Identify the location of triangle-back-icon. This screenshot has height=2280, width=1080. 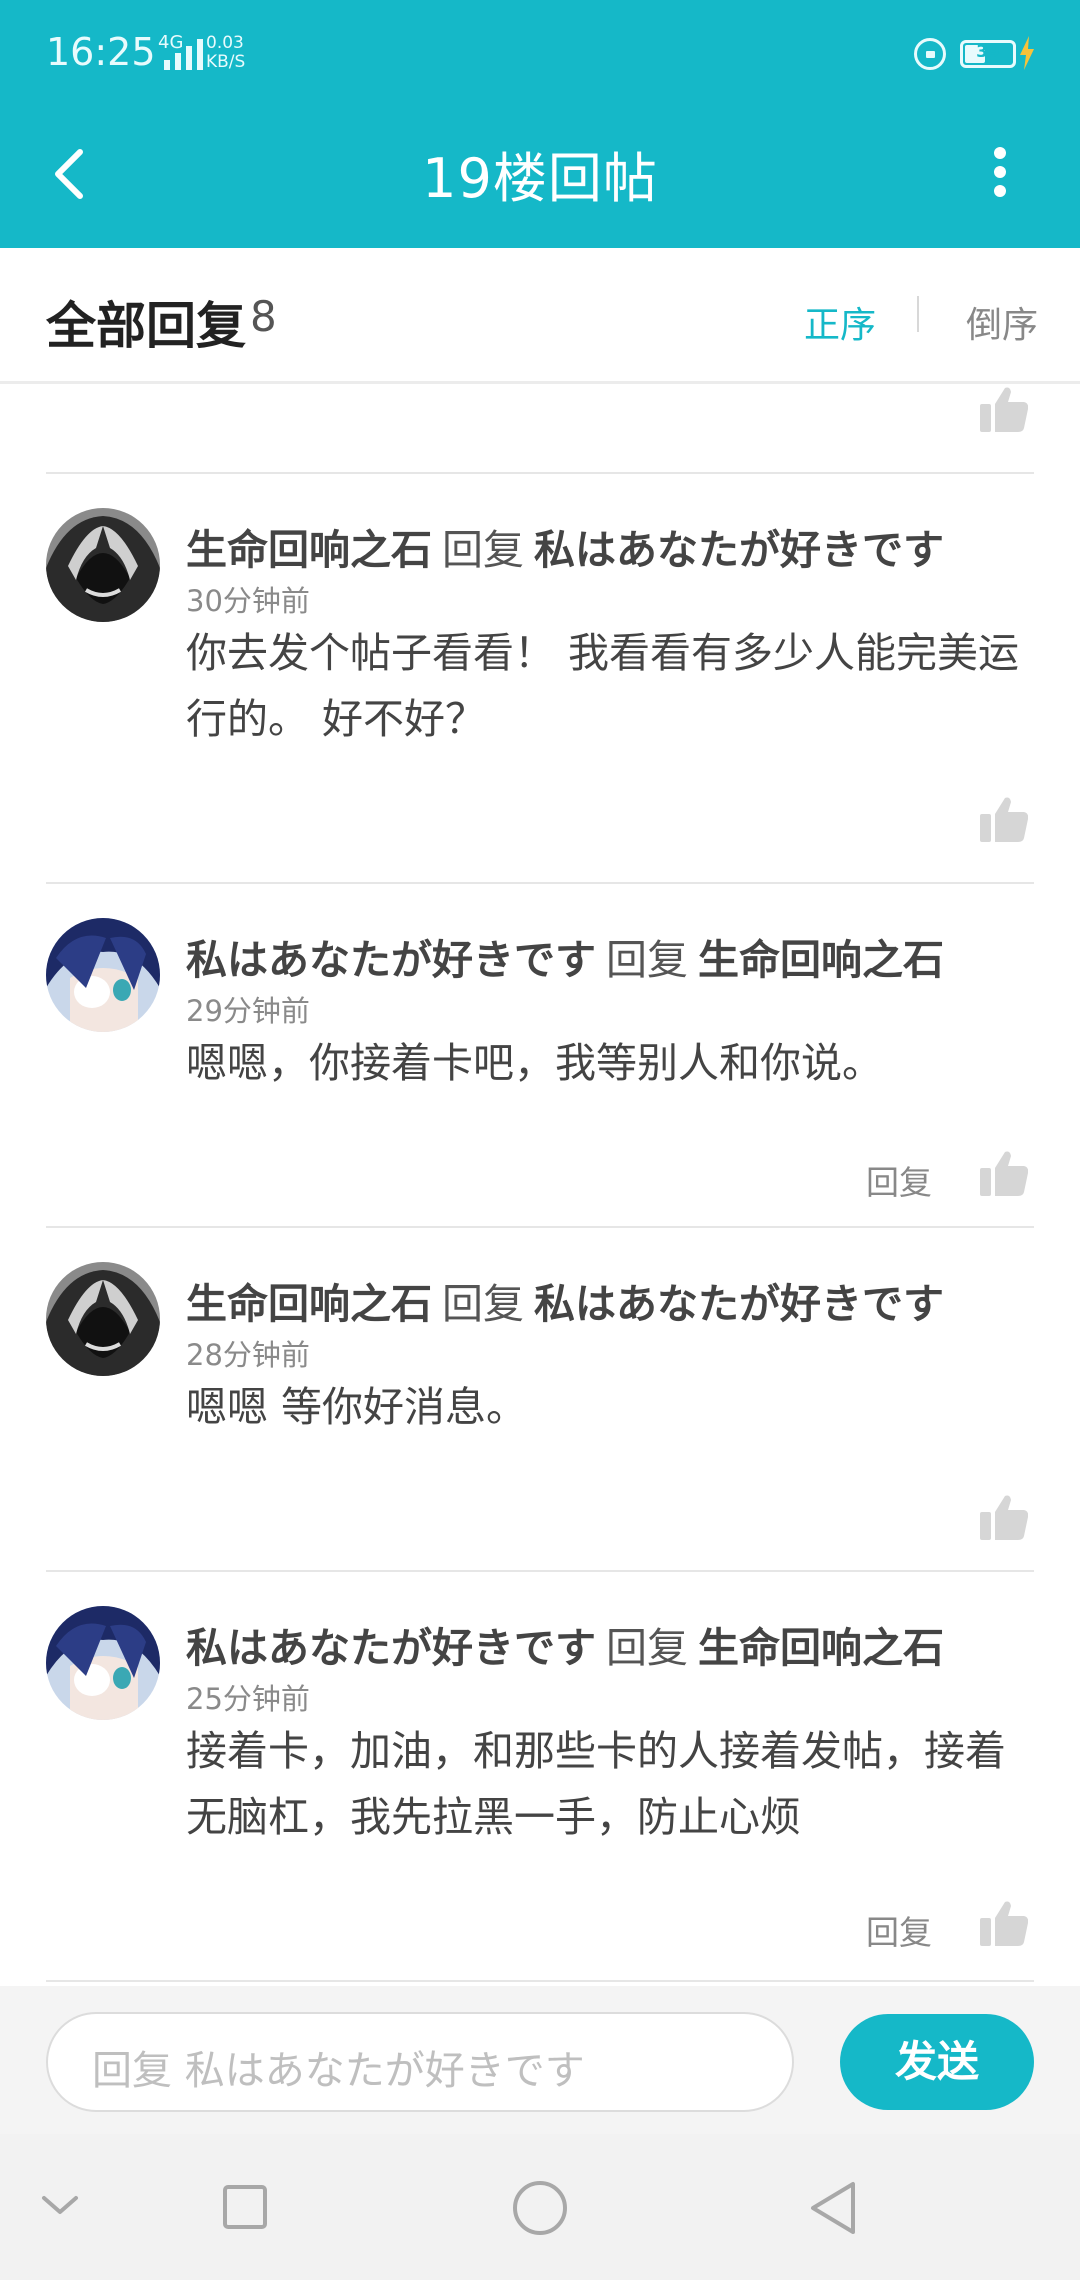
(833, 2208).